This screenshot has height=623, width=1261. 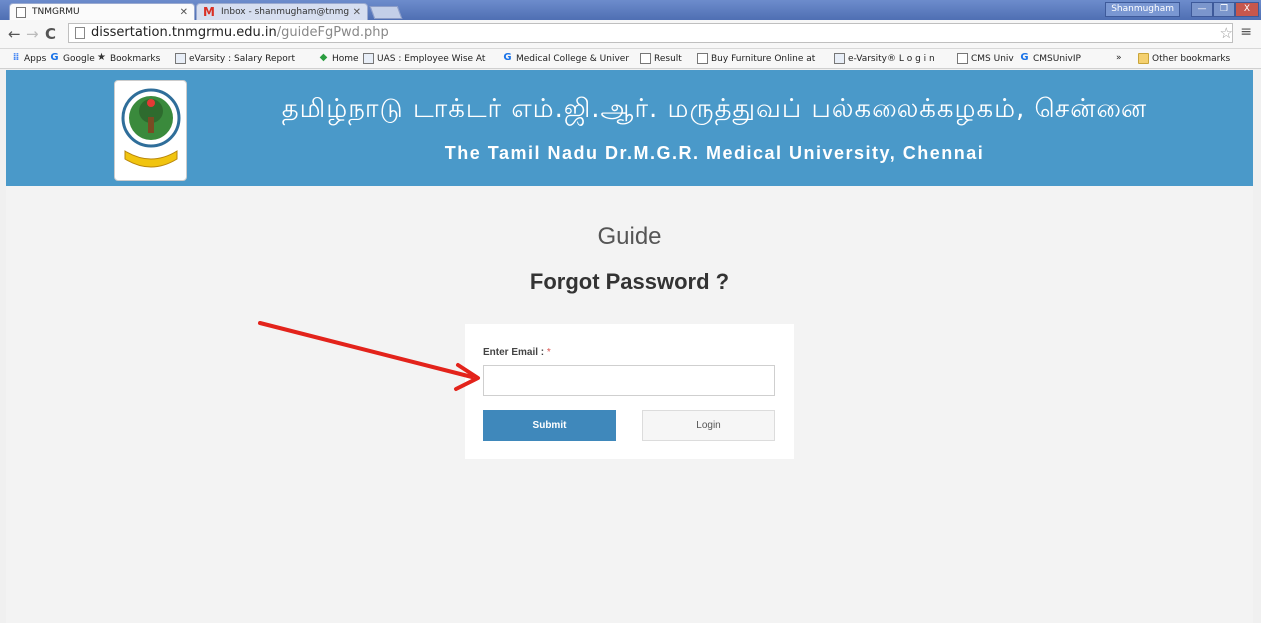 I want to click on bookmark-star-icon: ☆, so click(x=1226, y=33).